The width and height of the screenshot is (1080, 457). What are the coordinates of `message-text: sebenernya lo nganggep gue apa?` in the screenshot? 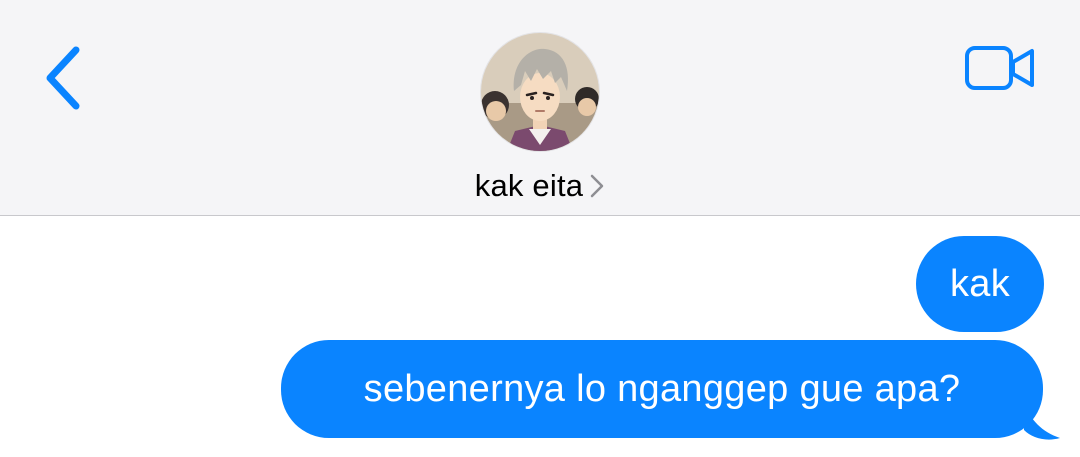 It's located at (662, 388).